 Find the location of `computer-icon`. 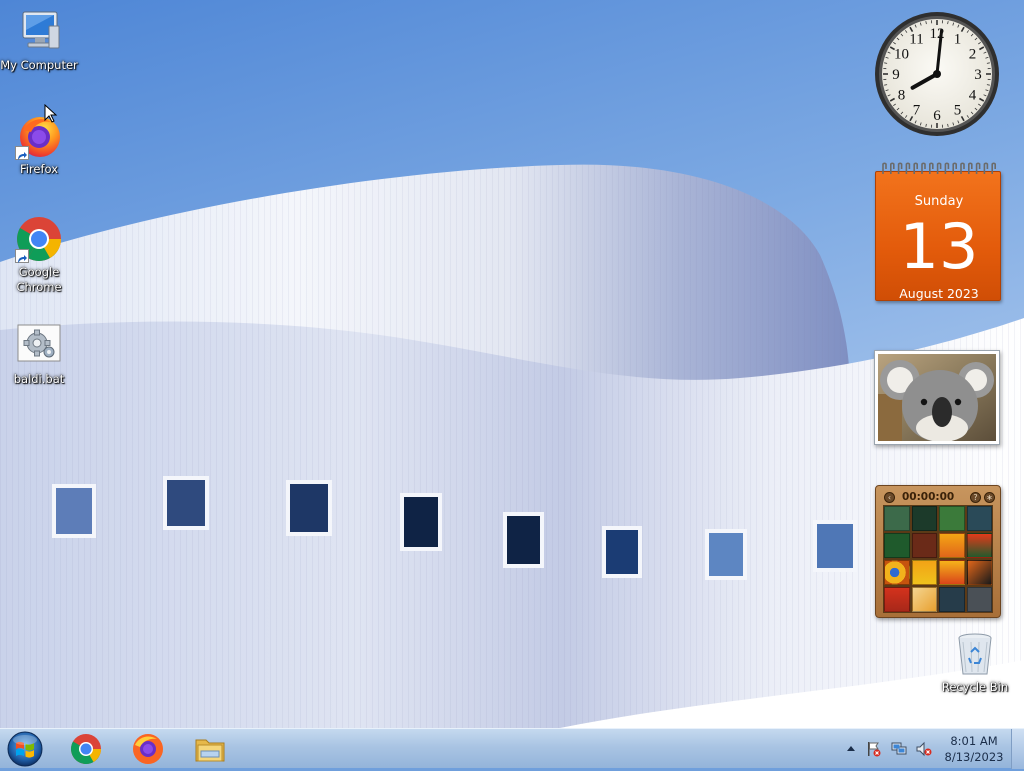

computer-icon is located at coordinates (39, 32).